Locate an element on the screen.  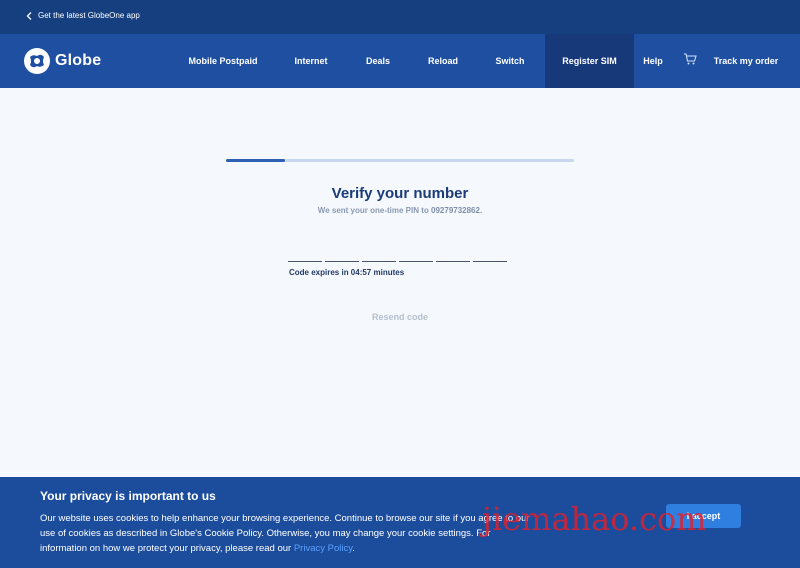
nav-item-help: Help is located at coordinates (653, 61).